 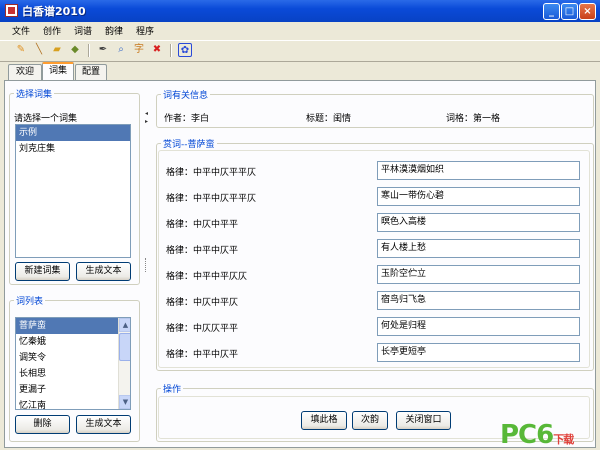 I want to click on panel-splitter: ◂ ▸, so click(x=147, y=265).